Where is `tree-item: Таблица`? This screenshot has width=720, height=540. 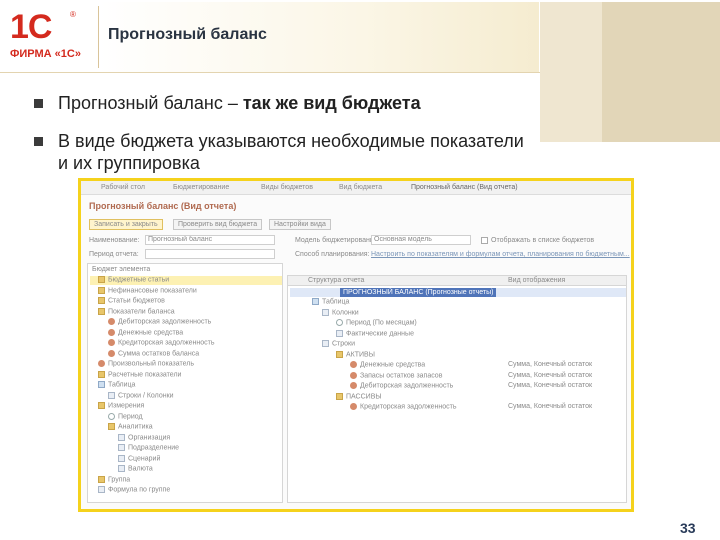
tree-item: Таблица is located at coordinates (116, 384).